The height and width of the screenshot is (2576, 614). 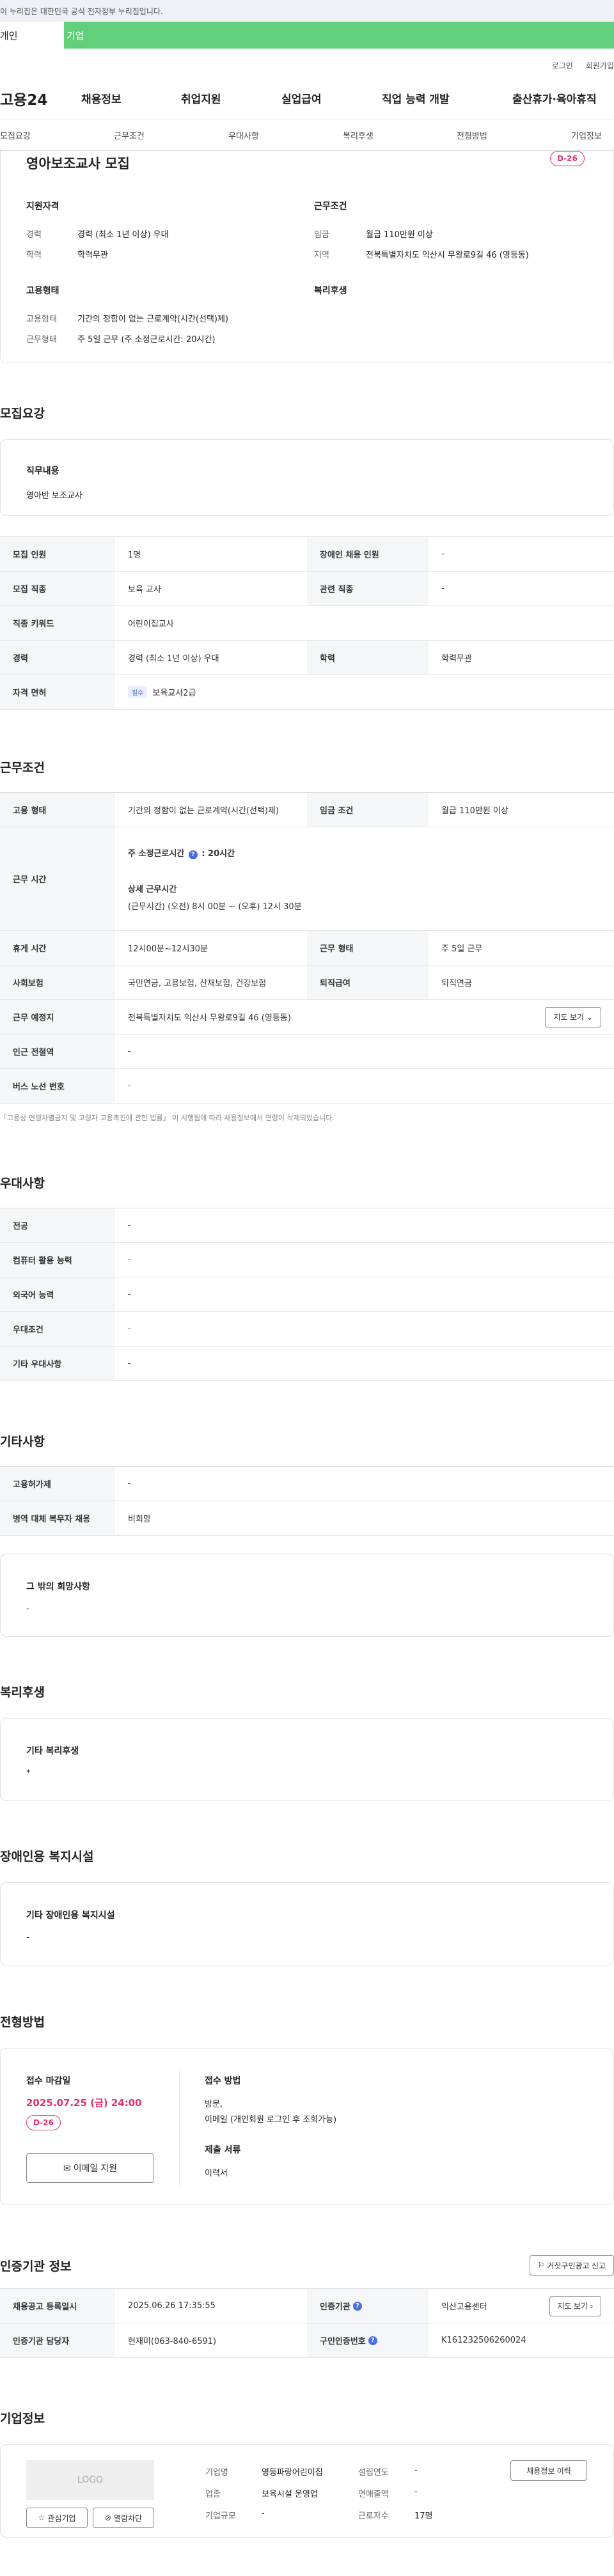 What do you see at coordinates (203, 811) in the screenshot?
I see `employment-value: 기간의 정함이 없는 근로계약(시간(선택)제)` at bounding box center [203, 811].